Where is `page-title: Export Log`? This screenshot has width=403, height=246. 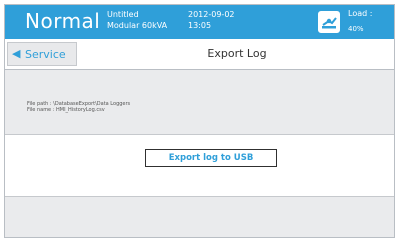 page-title: Export Log is located at coordinates (237, 53).